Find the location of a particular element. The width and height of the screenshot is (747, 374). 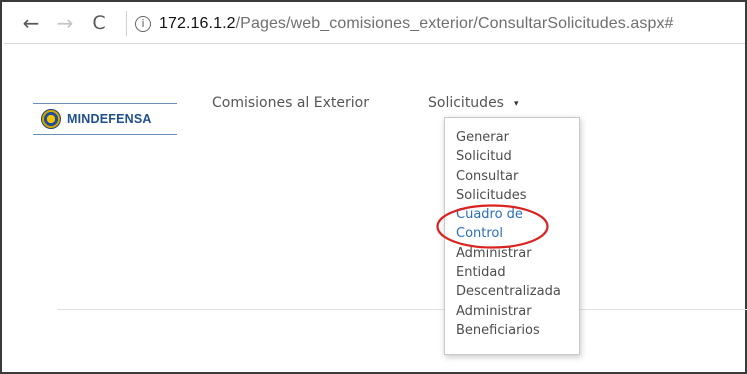

reload-icon: C is located at coordinates (99, 23).